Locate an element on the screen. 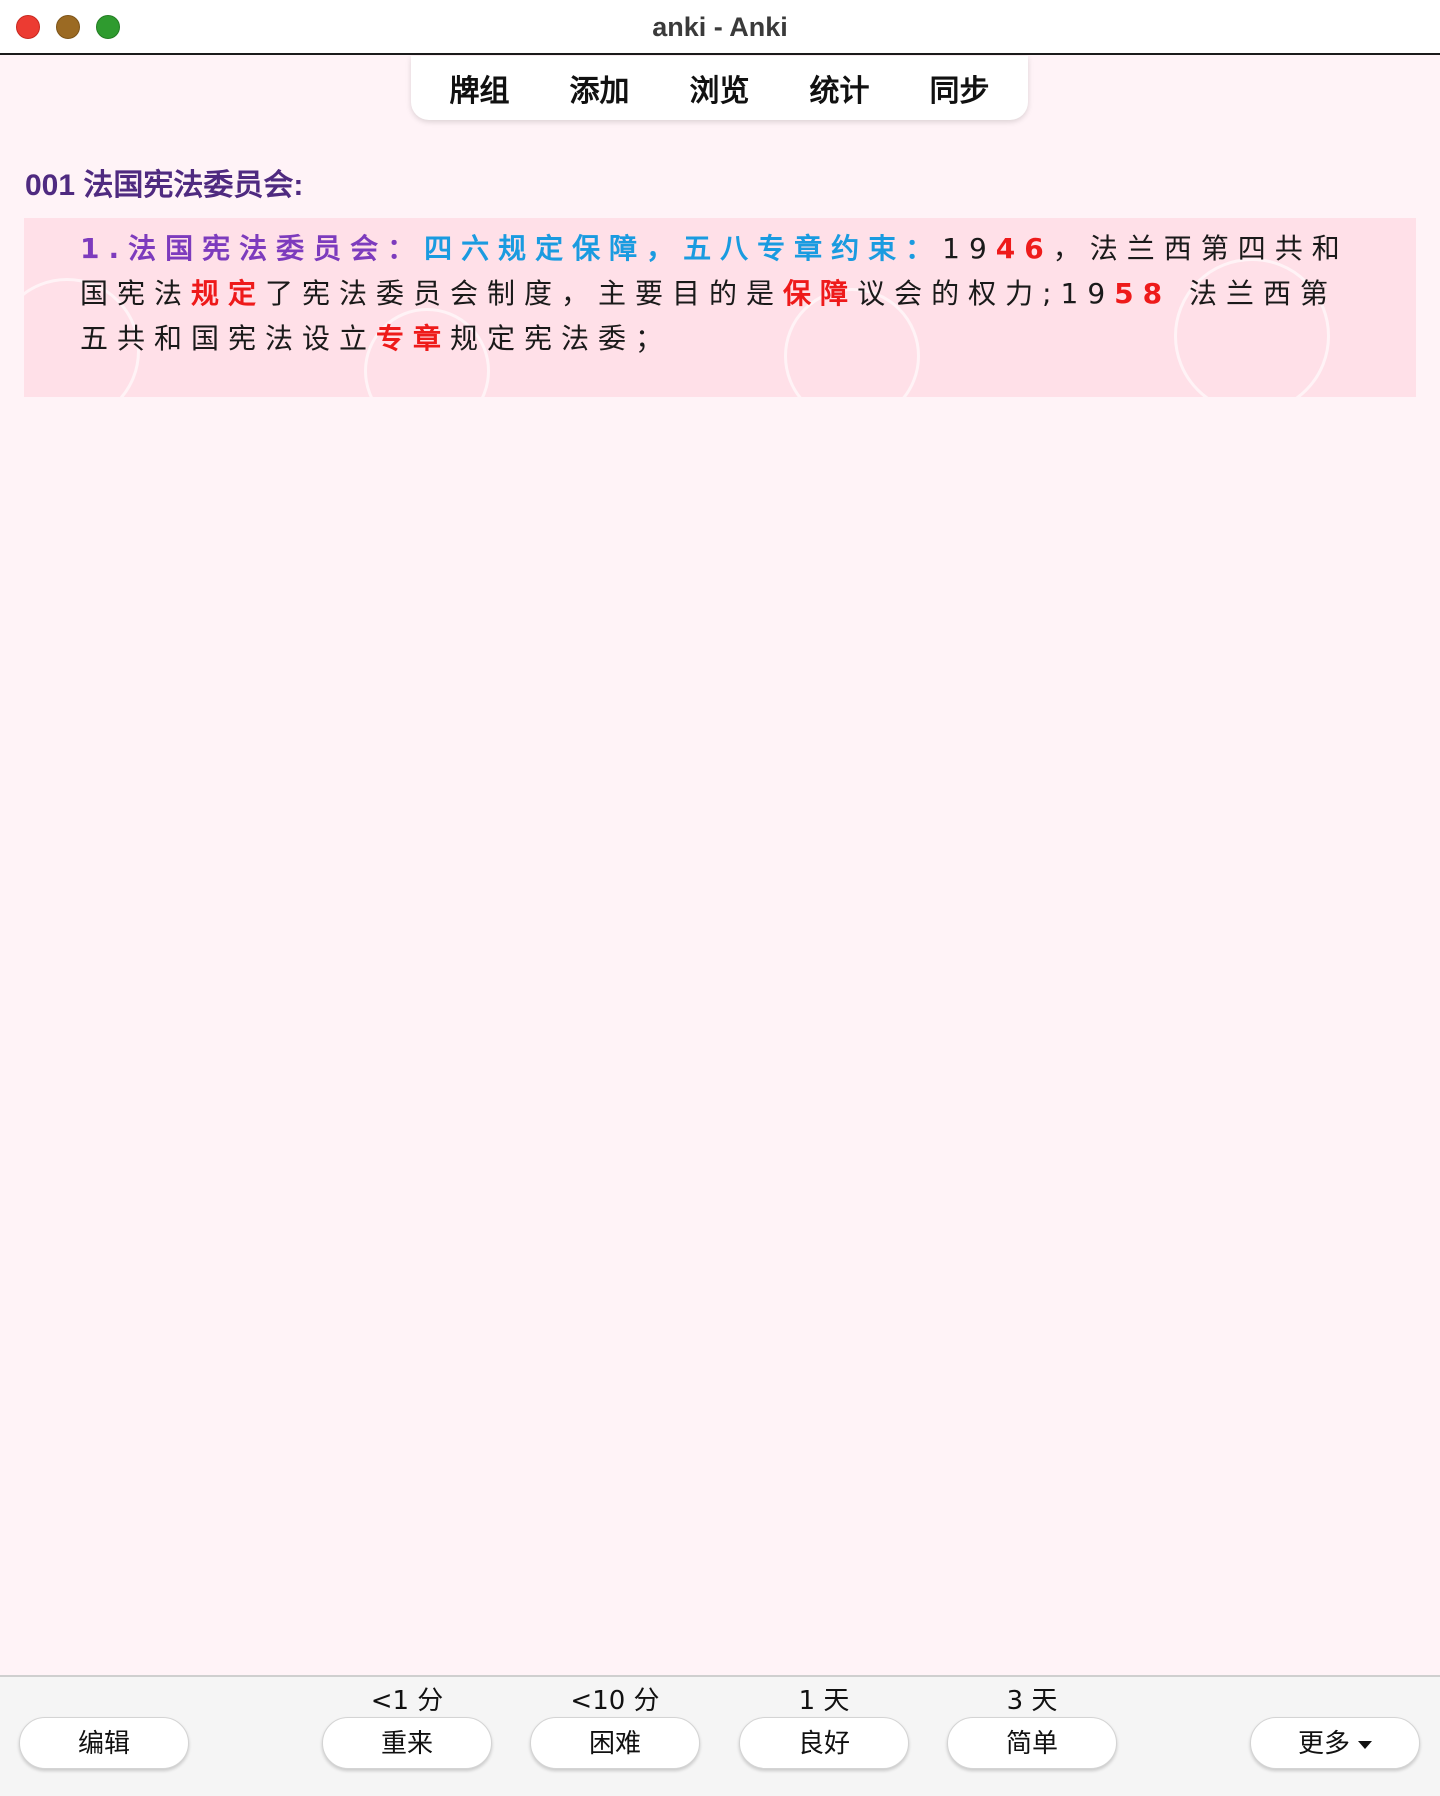 The height and width of the screenshot is (1796, 1440). edit-button: 编辑 is located at coordinates (104, 1743).